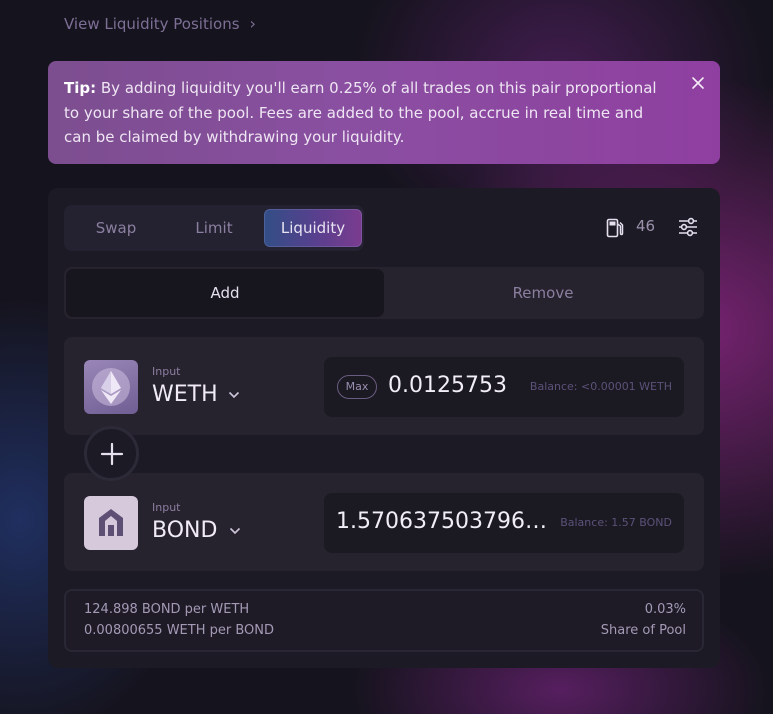 The height and width of the screenshot is (714, 773). What do you see at coordinates (600, 386) in the screenshot?
I see `token-a-balance: Balance: <0.00001 WETH` at bounding box center [600, 386].